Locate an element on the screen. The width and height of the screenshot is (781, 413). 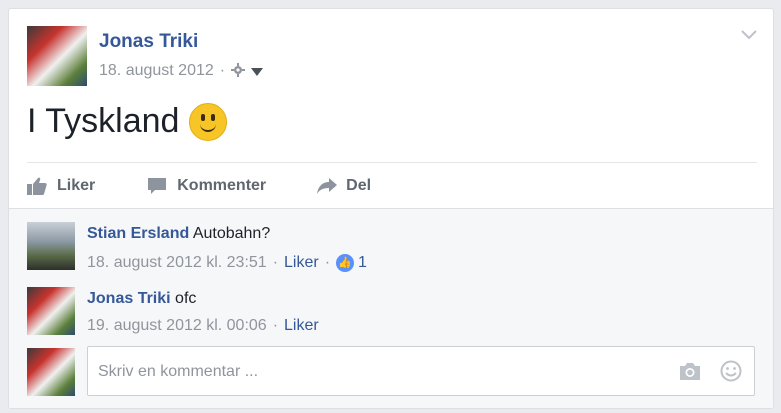
comment-button: Kommenter is located at coordinates (206, 186).